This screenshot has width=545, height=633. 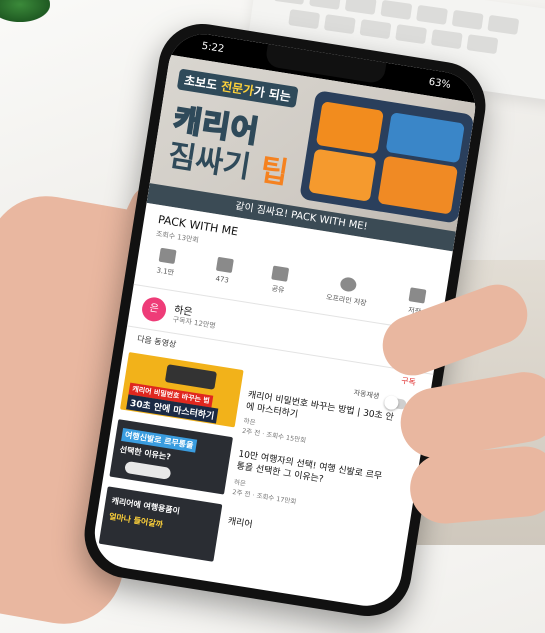 I want to click on like-count: 3.1만, so click(x=165, y=271).